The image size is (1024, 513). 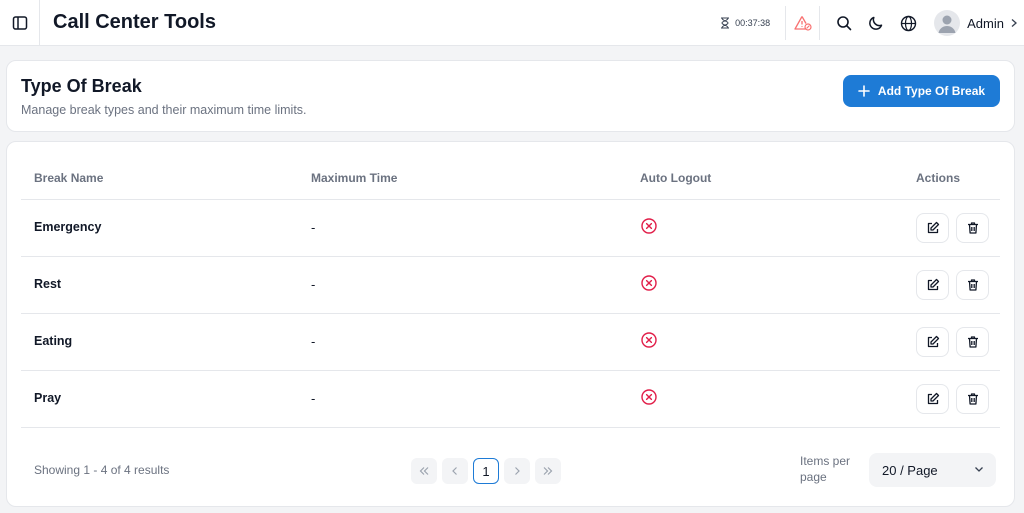 I want to click on header-actions: Actions, so click(x=938, y=178).